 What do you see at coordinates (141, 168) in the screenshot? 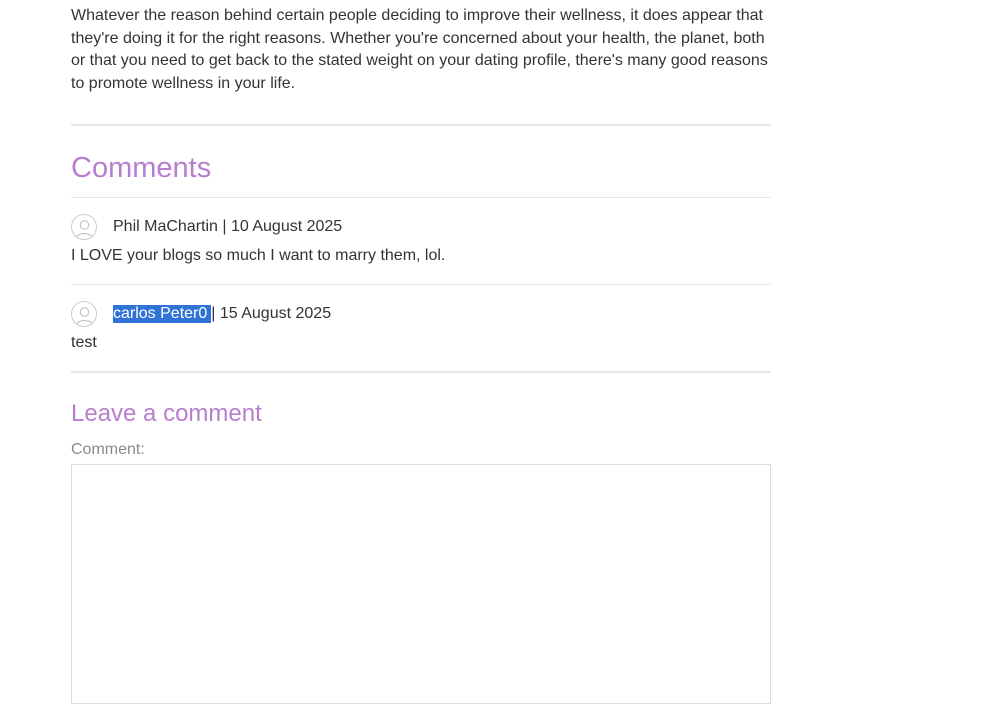
I see `comments-heading: Comments` at bounding box center [141, 168].